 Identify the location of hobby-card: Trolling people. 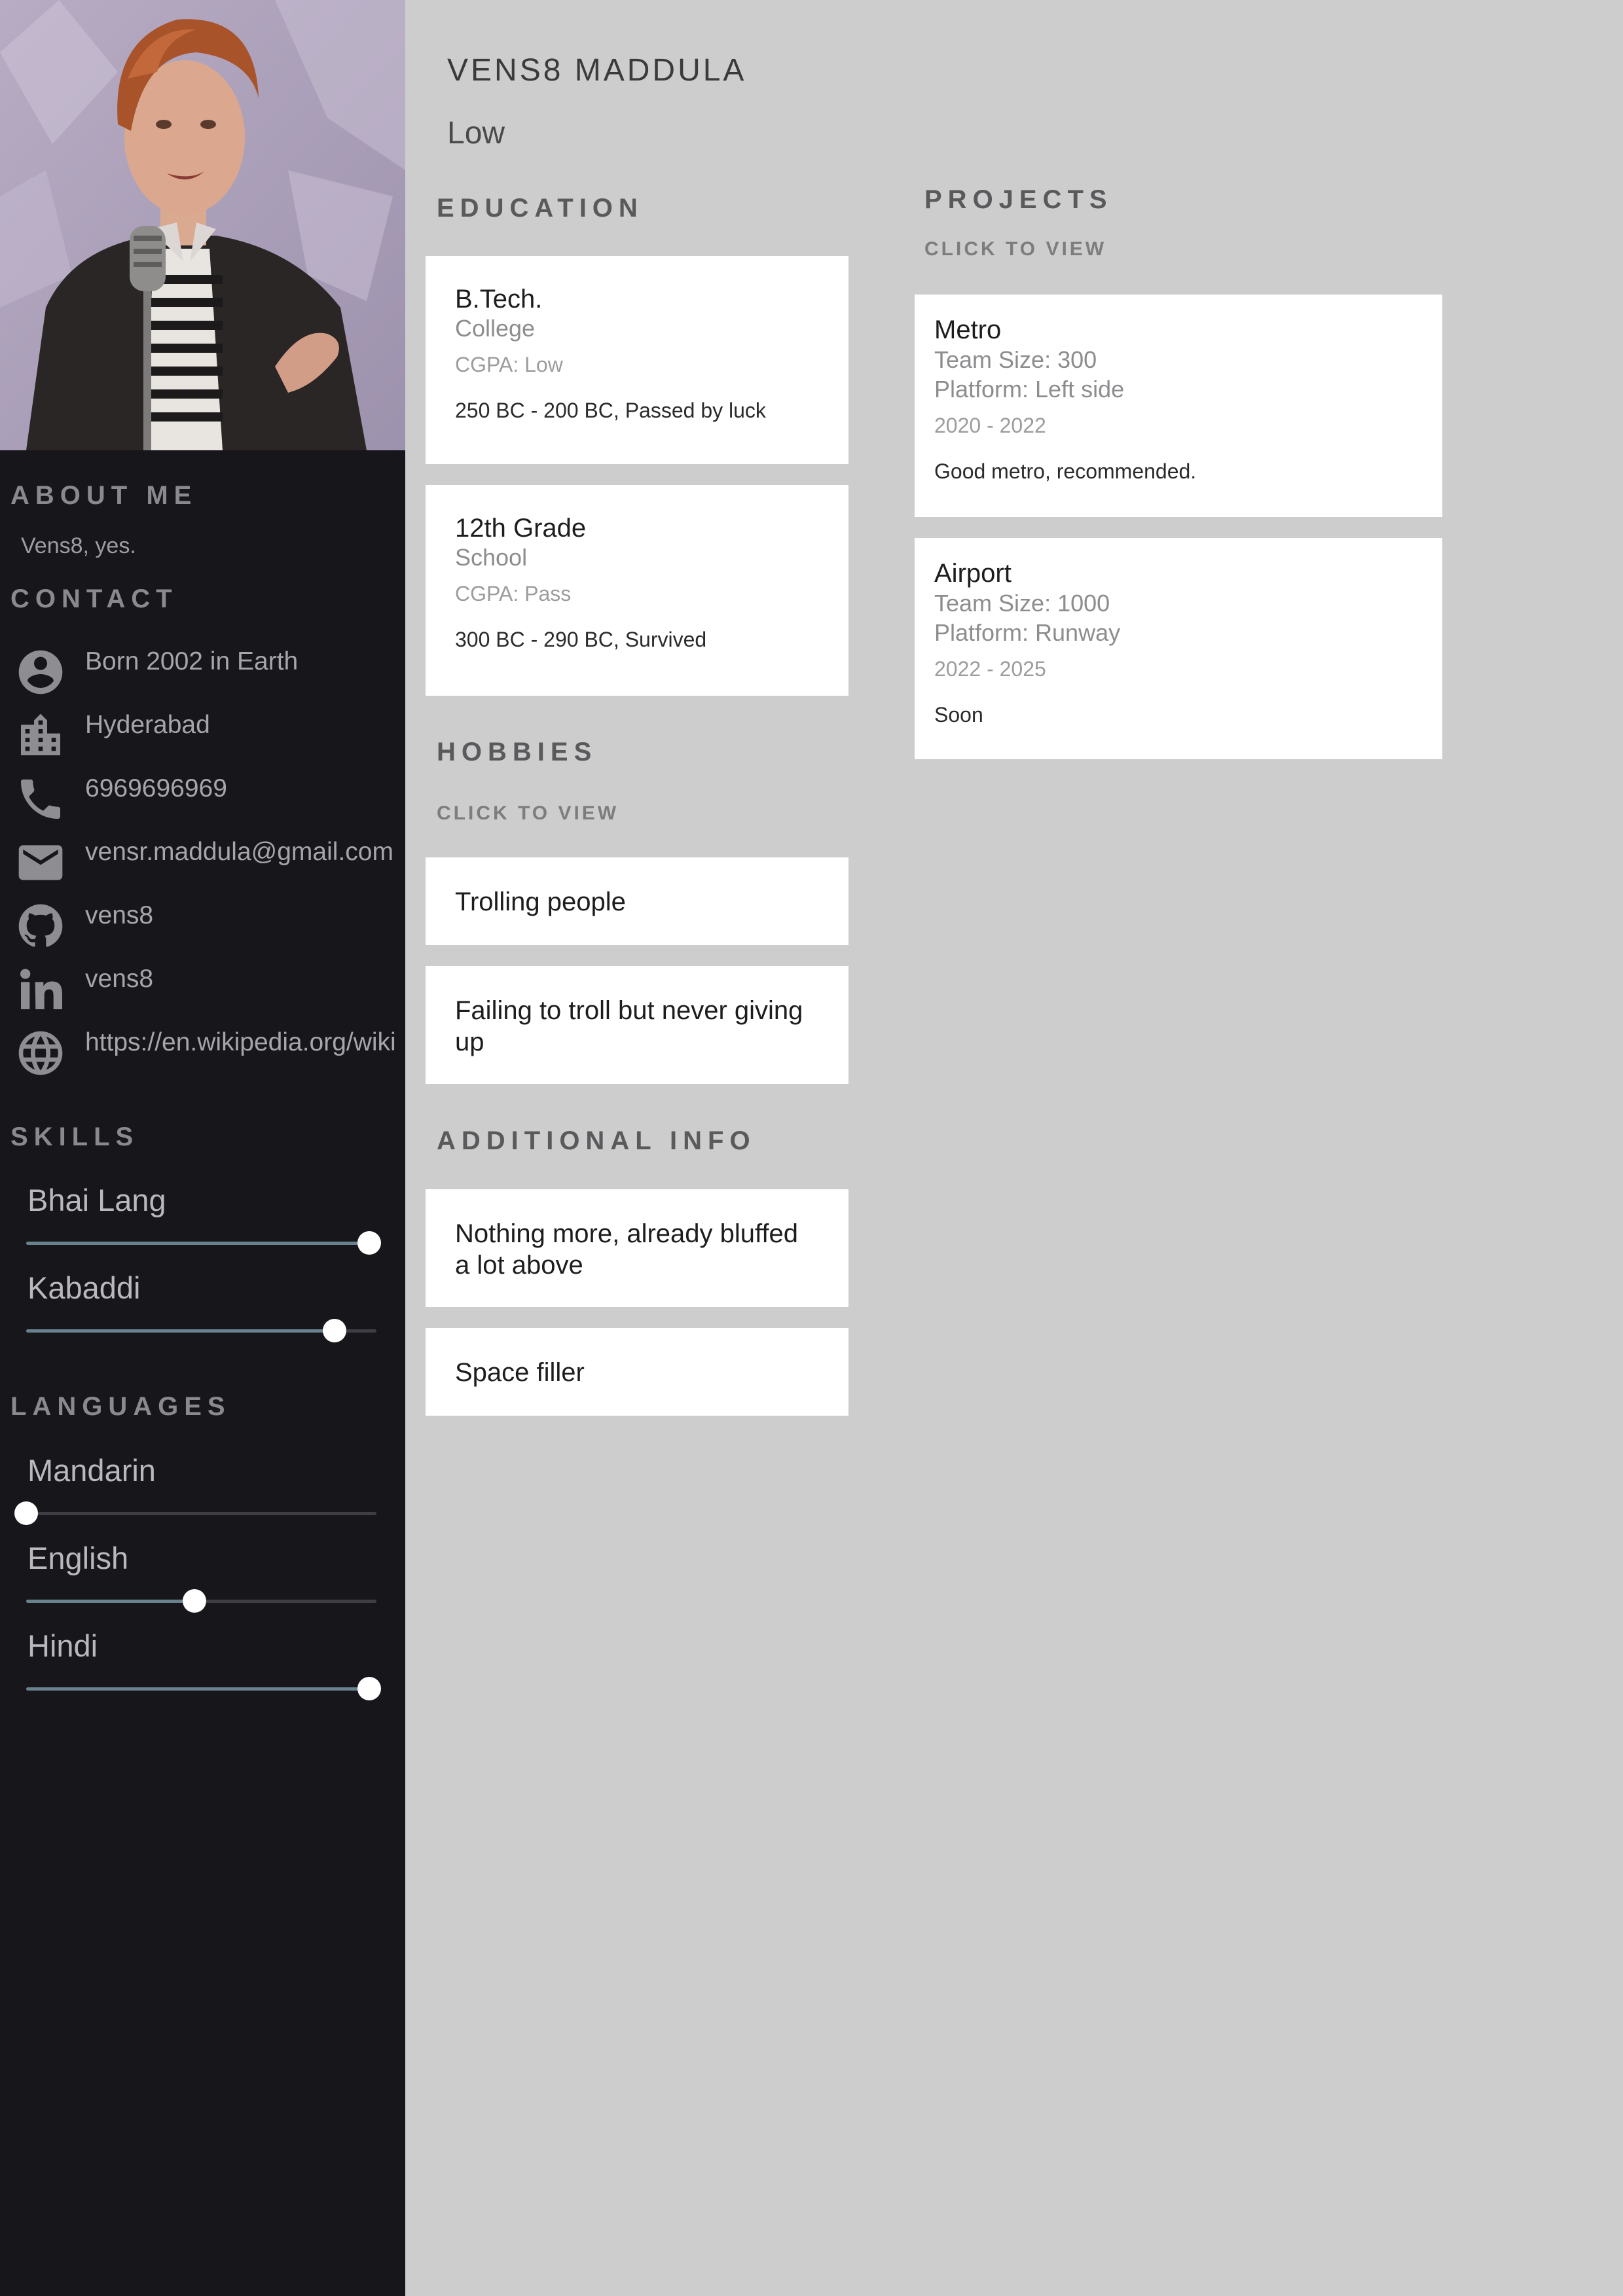
(637, 901).